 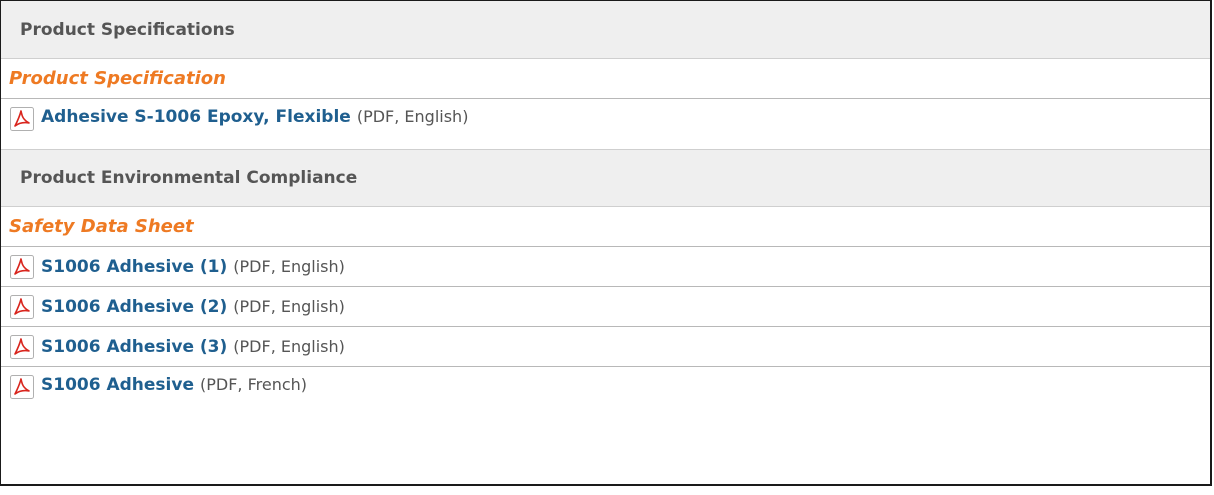 What do you see at coordinates (605, 227) in the screenshot?
I see `category-safety-data-sheet: Safety Data Sheet` at bounding box center [605, 227].